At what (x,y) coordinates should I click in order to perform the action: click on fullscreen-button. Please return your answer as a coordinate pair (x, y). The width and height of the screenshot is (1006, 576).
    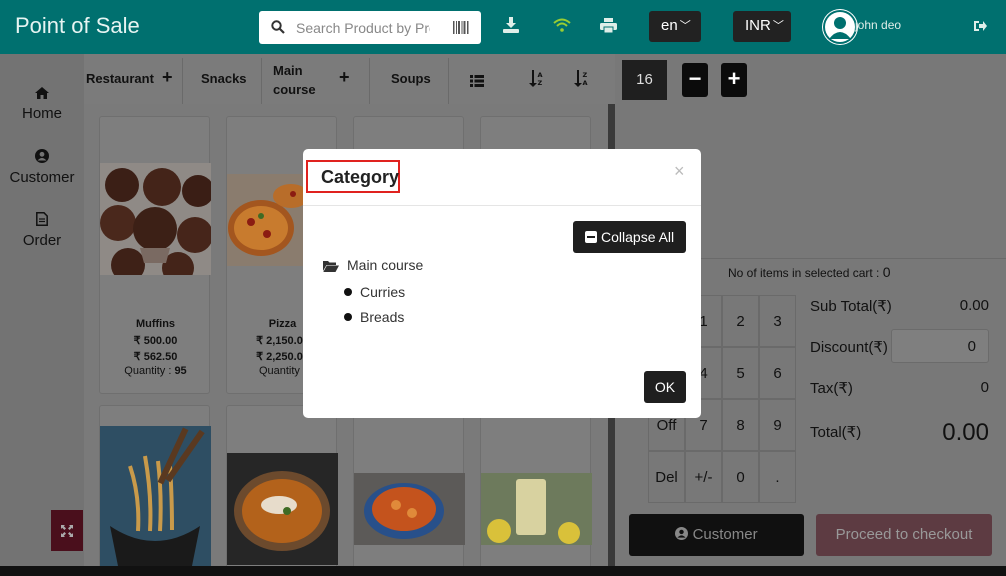
    Looking at the image, I should click on (67, 530).